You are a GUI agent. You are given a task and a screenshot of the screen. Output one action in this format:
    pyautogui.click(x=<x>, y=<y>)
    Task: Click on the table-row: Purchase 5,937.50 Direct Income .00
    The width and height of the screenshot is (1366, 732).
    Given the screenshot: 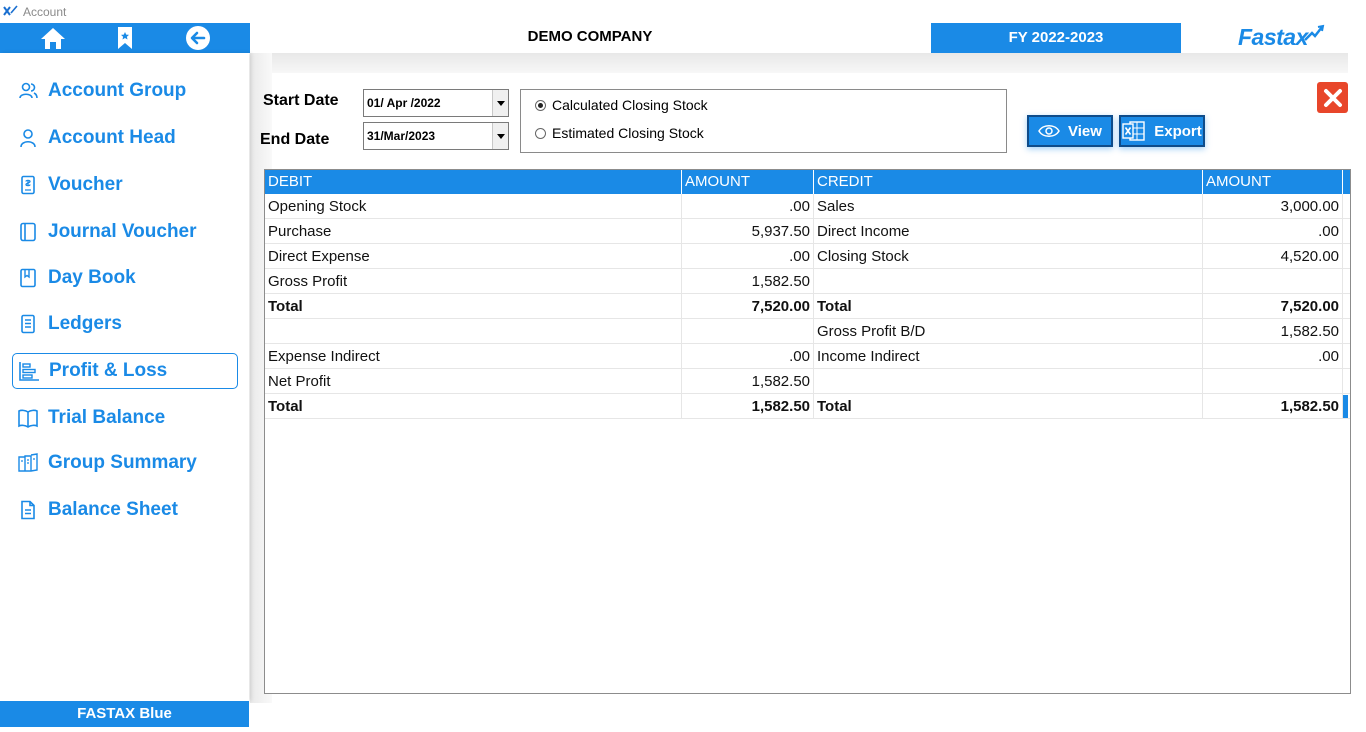 What is the action you would take?
    pyautogui.click(x=807, y=231)
    